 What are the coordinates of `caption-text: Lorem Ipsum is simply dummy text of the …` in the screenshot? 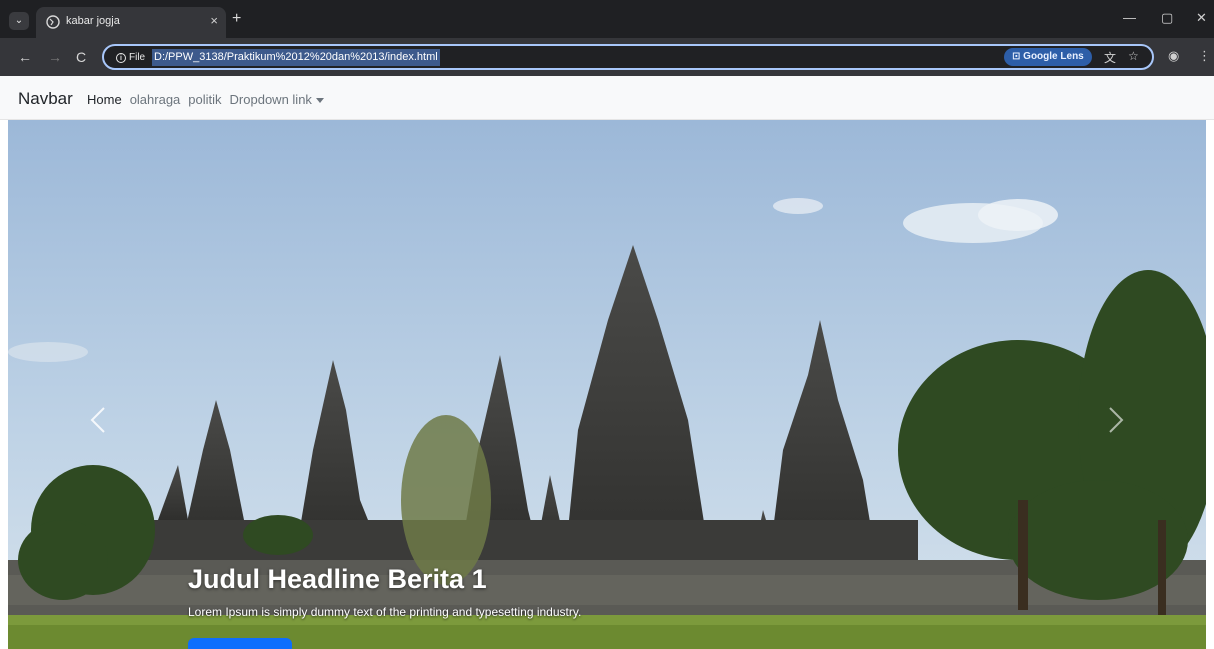 It's located at (385, 612).